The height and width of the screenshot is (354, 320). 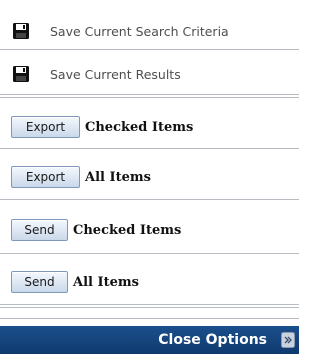 What do you see at coordinates (127, 230) in the screenshot?
I see `send-checked-label: Checked Items` at bounding box center [127, 230].